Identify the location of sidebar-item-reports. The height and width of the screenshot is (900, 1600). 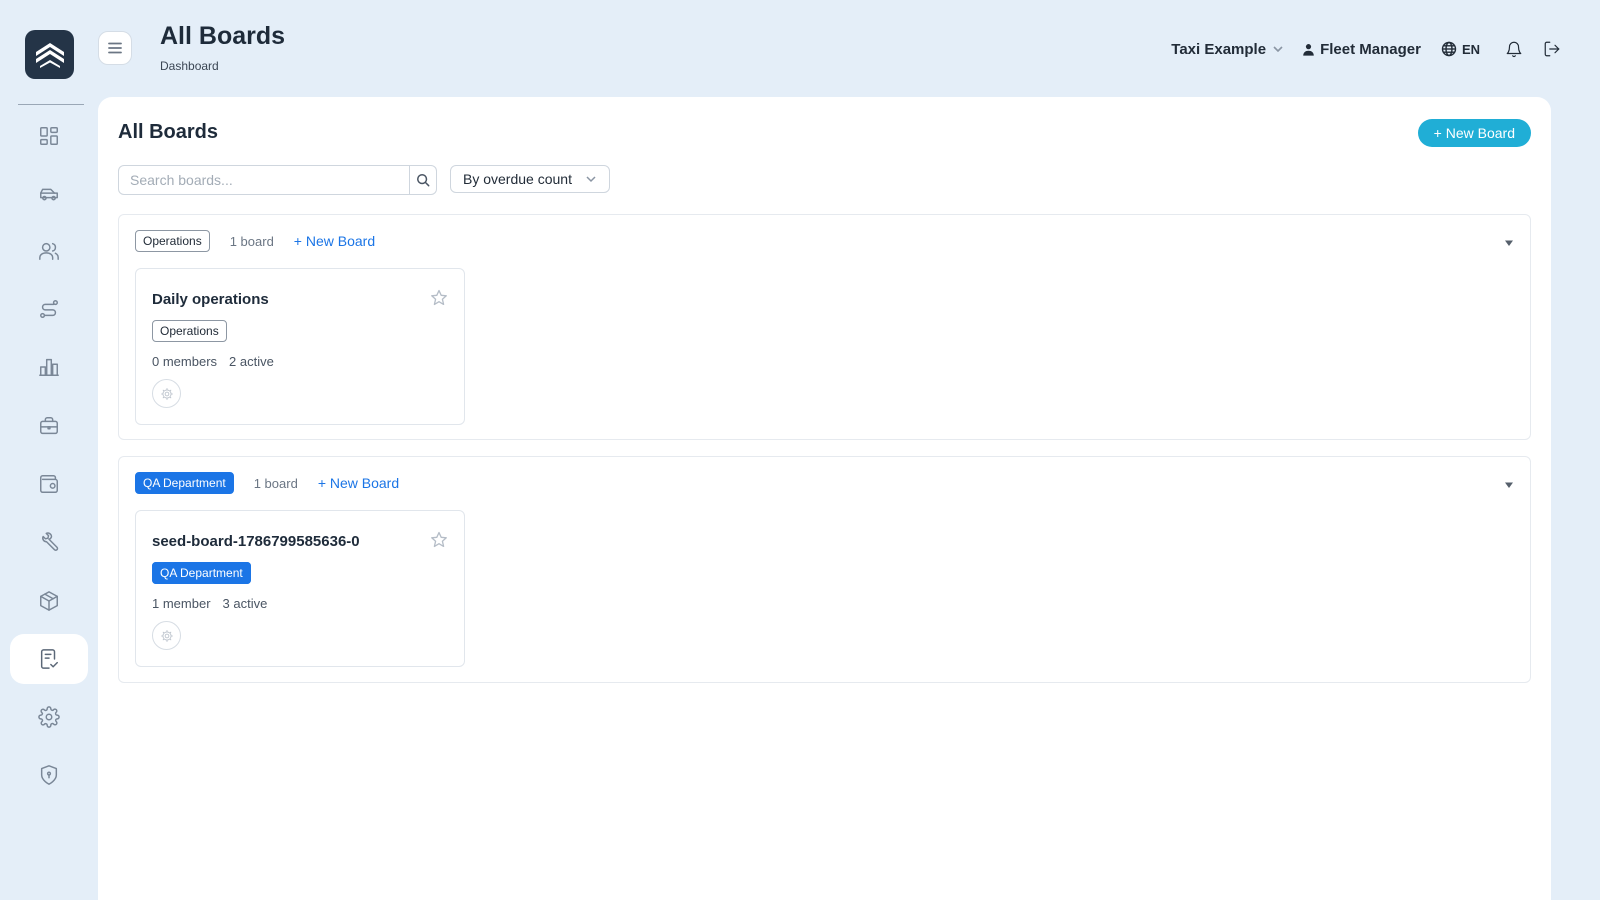
(49, 367).